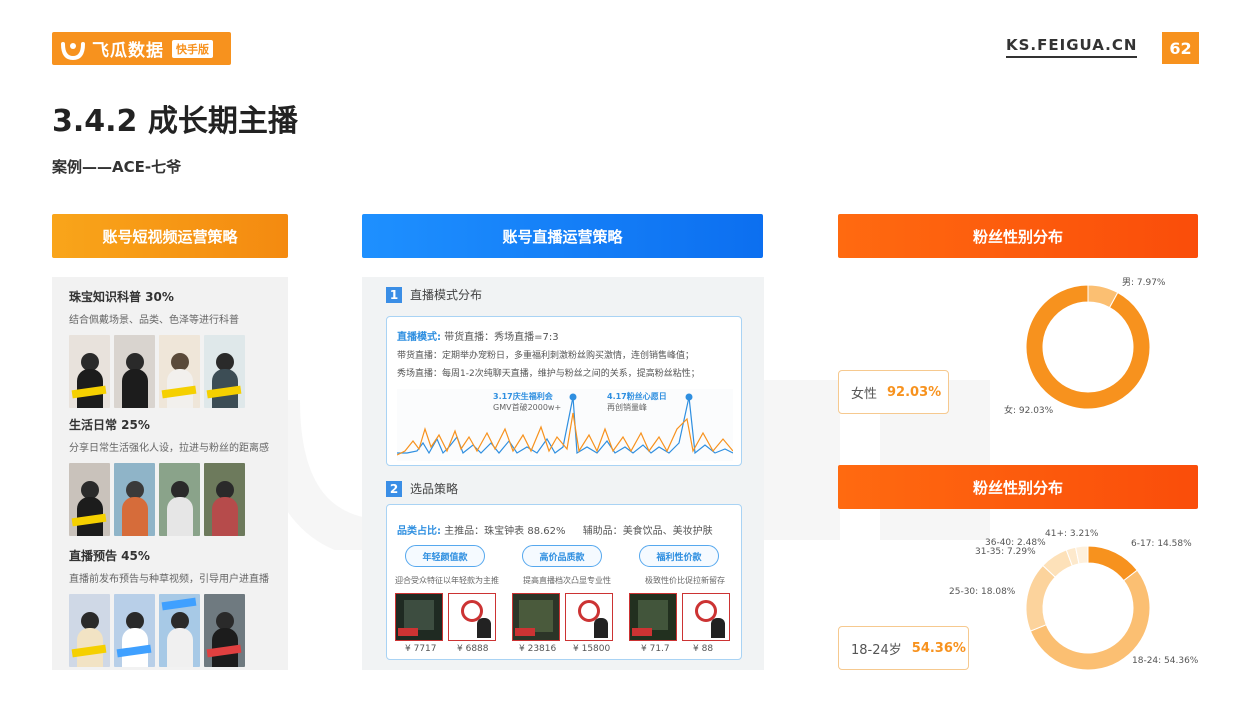 This screenshot has height=703, width=1250. Describe the element at coordinates (523, 396) in the screenshot. I see `peak-annotation-1-title: 3.17庆生福利会` at that location.